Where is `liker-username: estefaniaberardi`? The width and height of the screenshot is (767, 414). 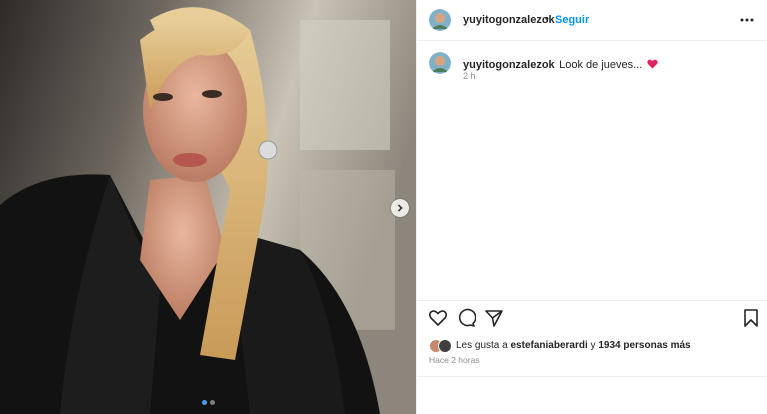
liker-username: estefaniaberardi is located at coordinates (549, 345).